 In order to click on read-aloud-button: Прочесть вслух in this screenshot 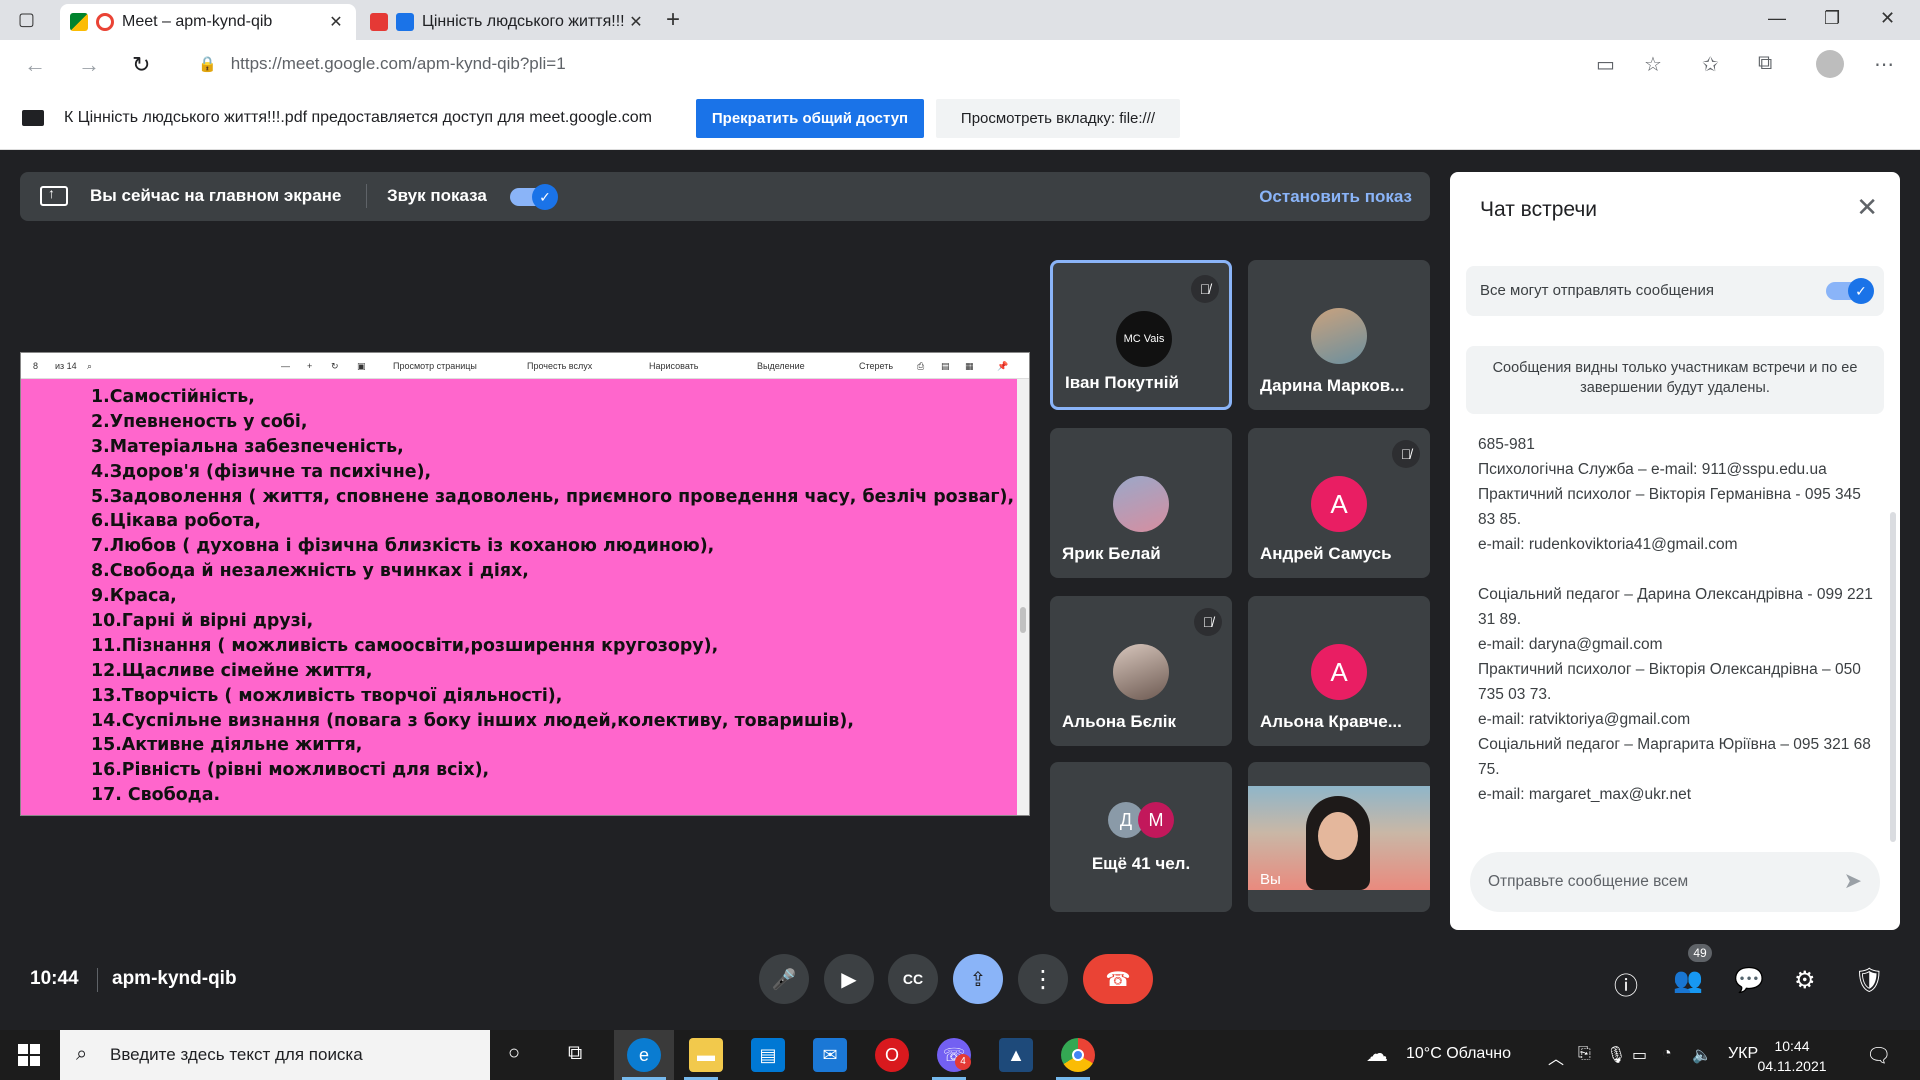, I will do `click(559, 366)`.